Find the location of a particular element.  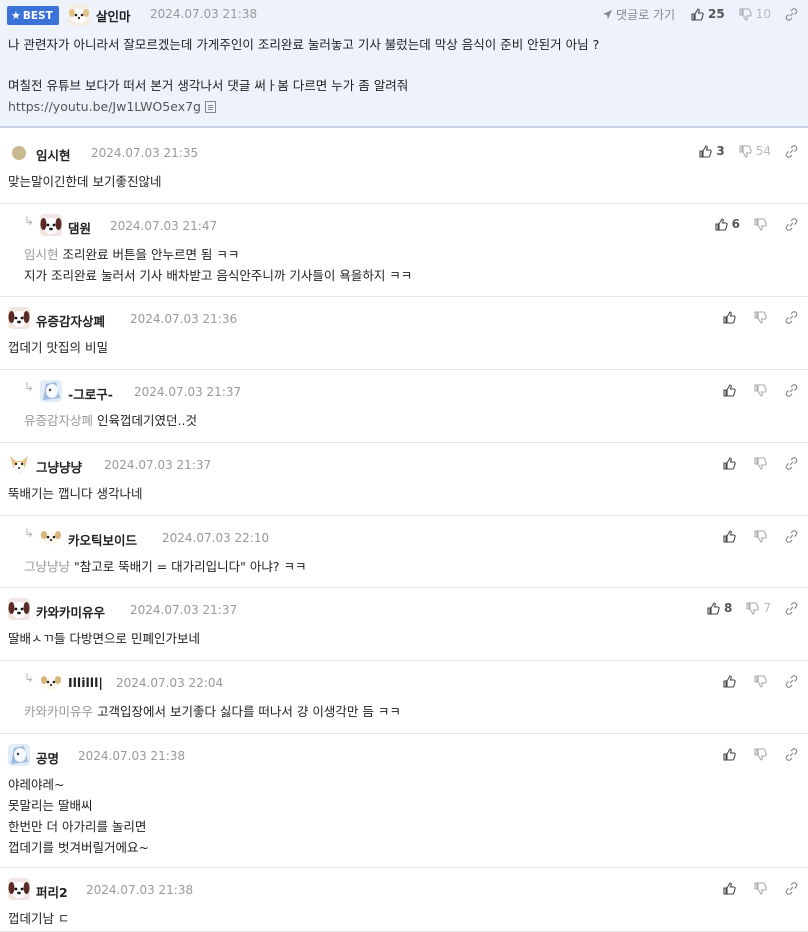

document-icon is located at coordinates (210, 107).